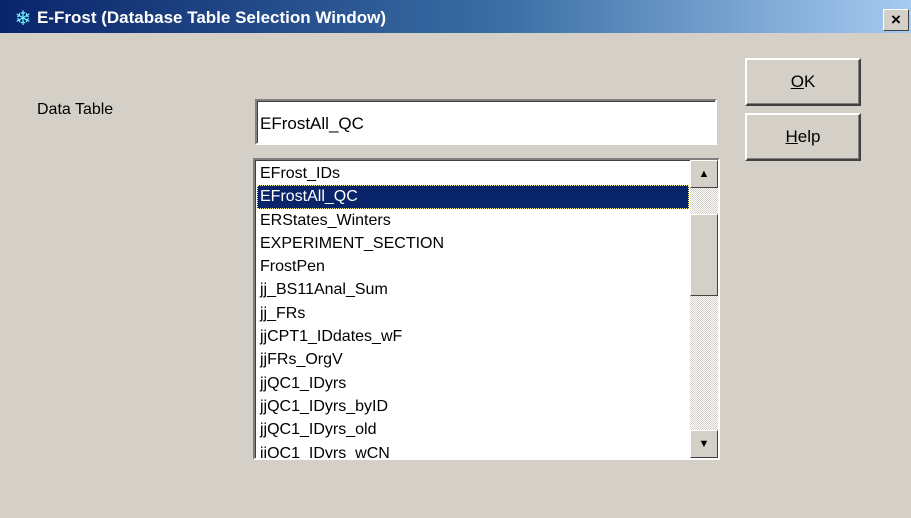  What do you see at coordinates (75, 109) in the screenshot?
I see `data-table-label: Data Table` at bounding box center [75, 109].